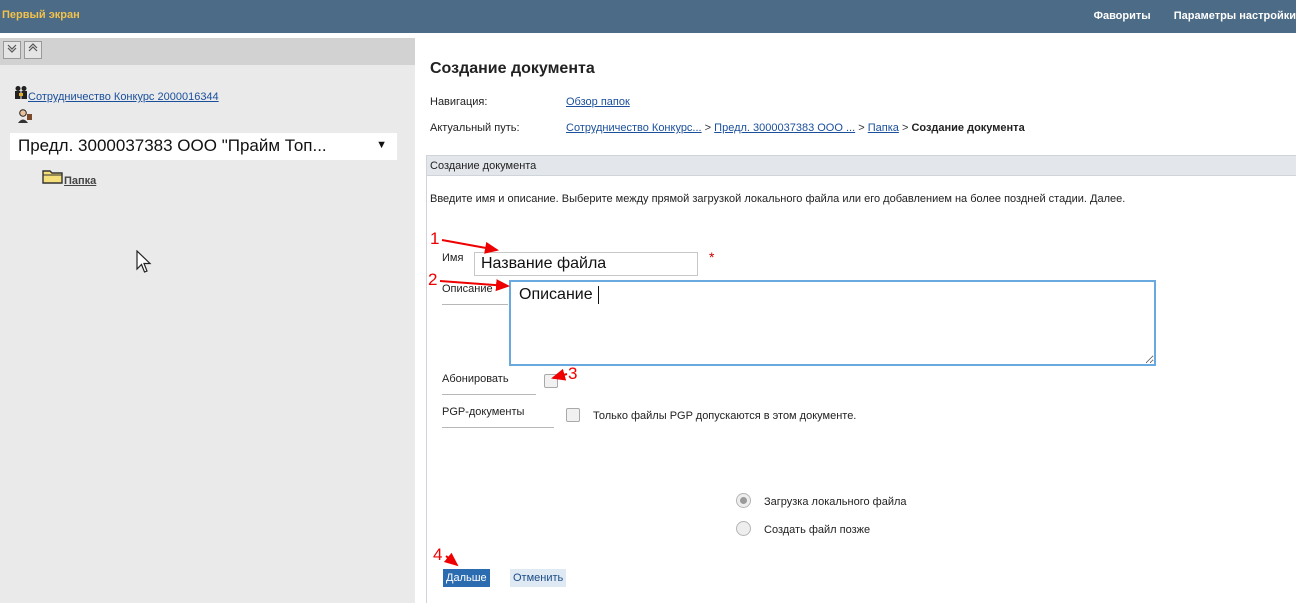 Image resolution: width=1296 pixels, height=603 pixels. I want to click on mouse-cursor-icon, so click(144, 263).